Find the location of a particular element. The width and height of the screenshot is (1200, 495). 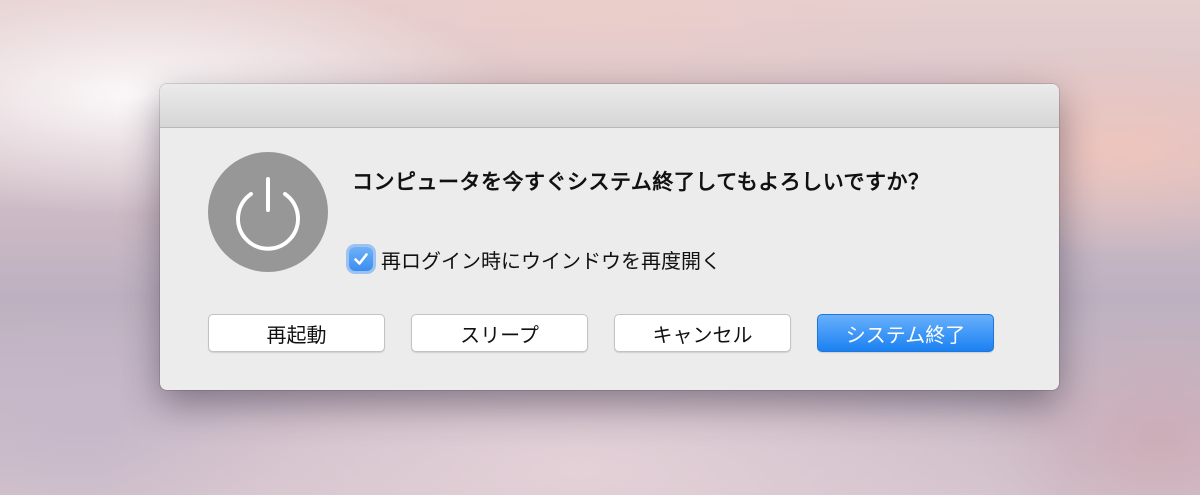

reopen-windows-label: 再ログイン時にウインドウを再度開く is located at coordinates (551, 259).